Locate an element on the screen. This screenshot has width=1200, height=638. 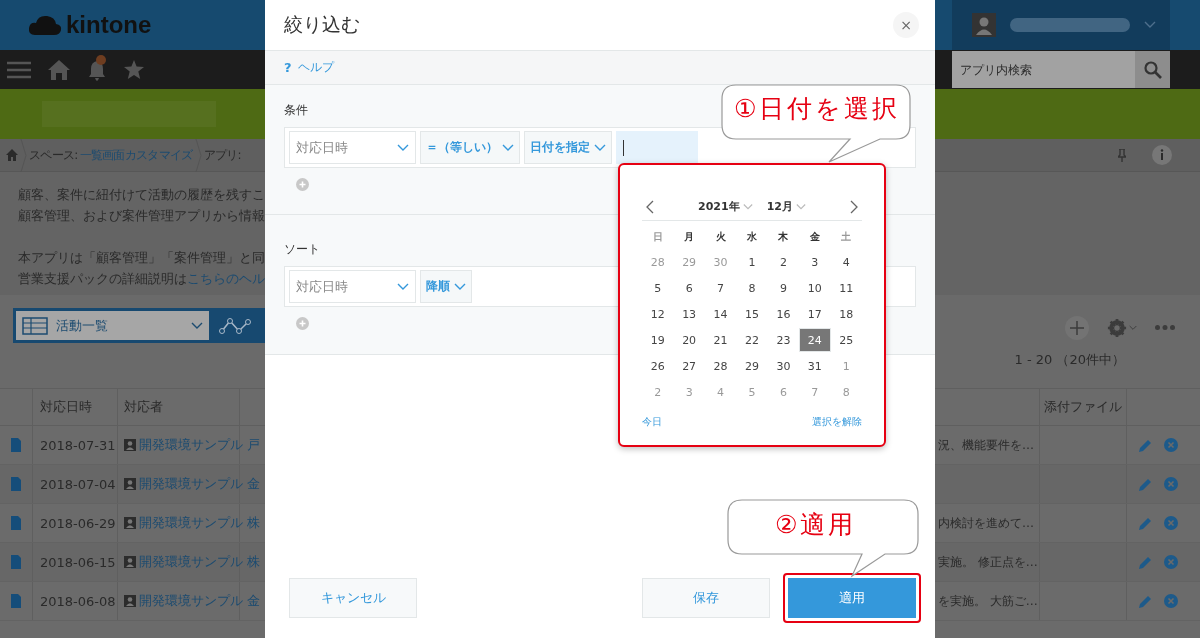
apply-button: 適用 is located at coordinates (852, 598).